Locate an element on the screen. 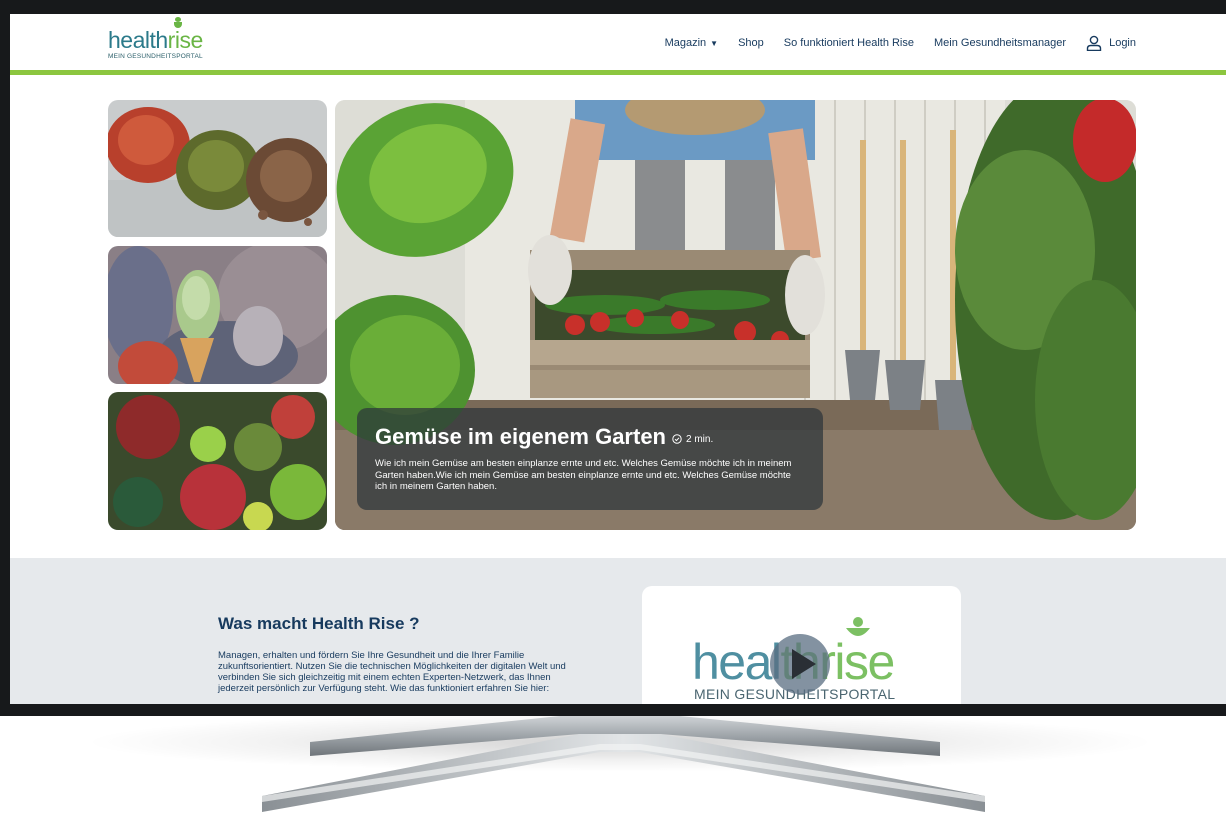 Image resolution: width=1226 pixels, height=814 pixels. clock-check-icon is located at coordinates (677, 439).